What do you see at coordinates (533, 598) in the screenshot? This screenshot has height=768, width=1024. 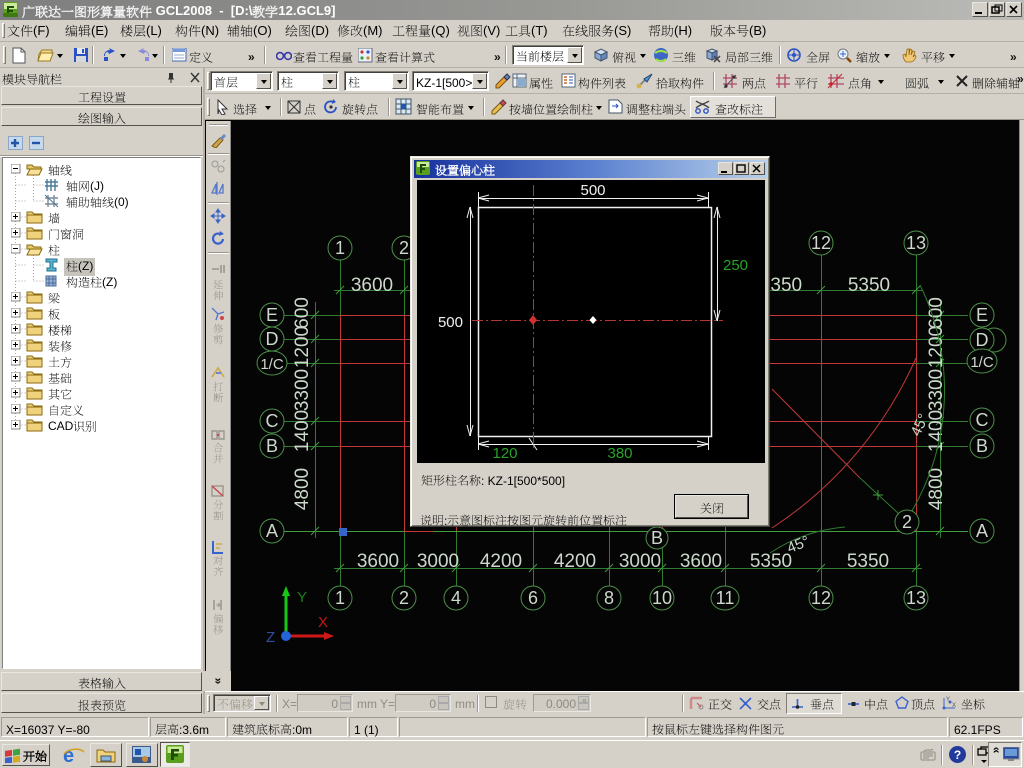 I see `svg-text: 6` at bounding box center [533, 598].